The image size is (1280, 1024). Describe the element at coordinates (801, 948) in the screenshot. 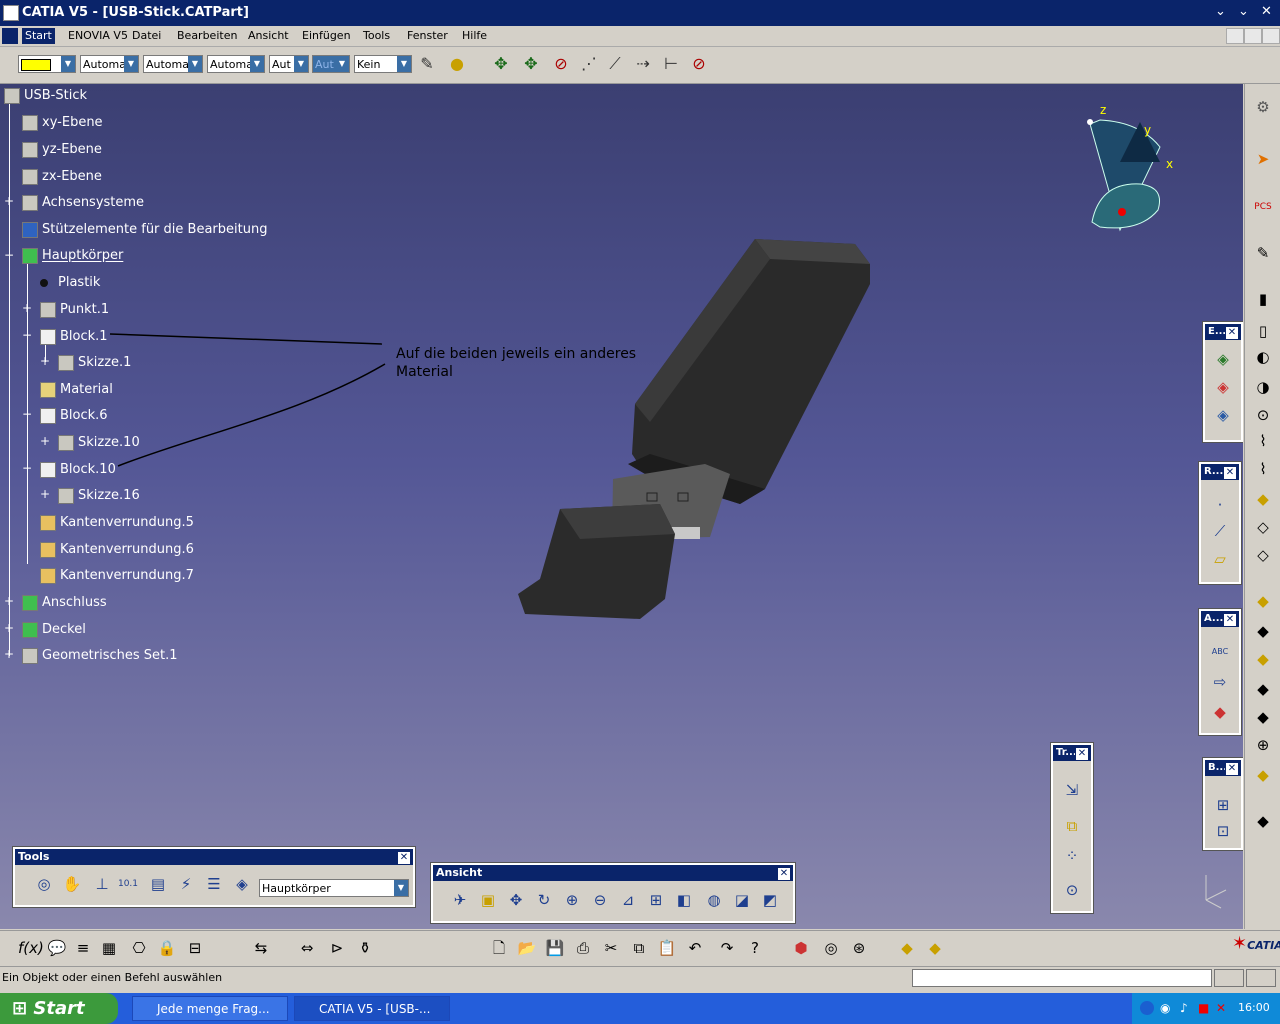

I see `workbench-icon: ⬢` at that location.